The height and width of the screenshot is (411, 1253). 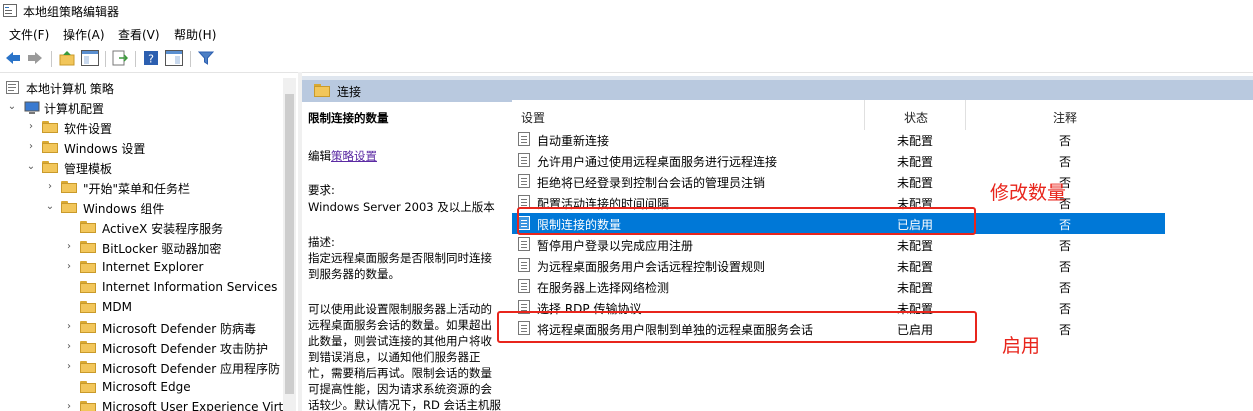 I want to click on menu-view: 查看(V), so click(x=139, y=34).